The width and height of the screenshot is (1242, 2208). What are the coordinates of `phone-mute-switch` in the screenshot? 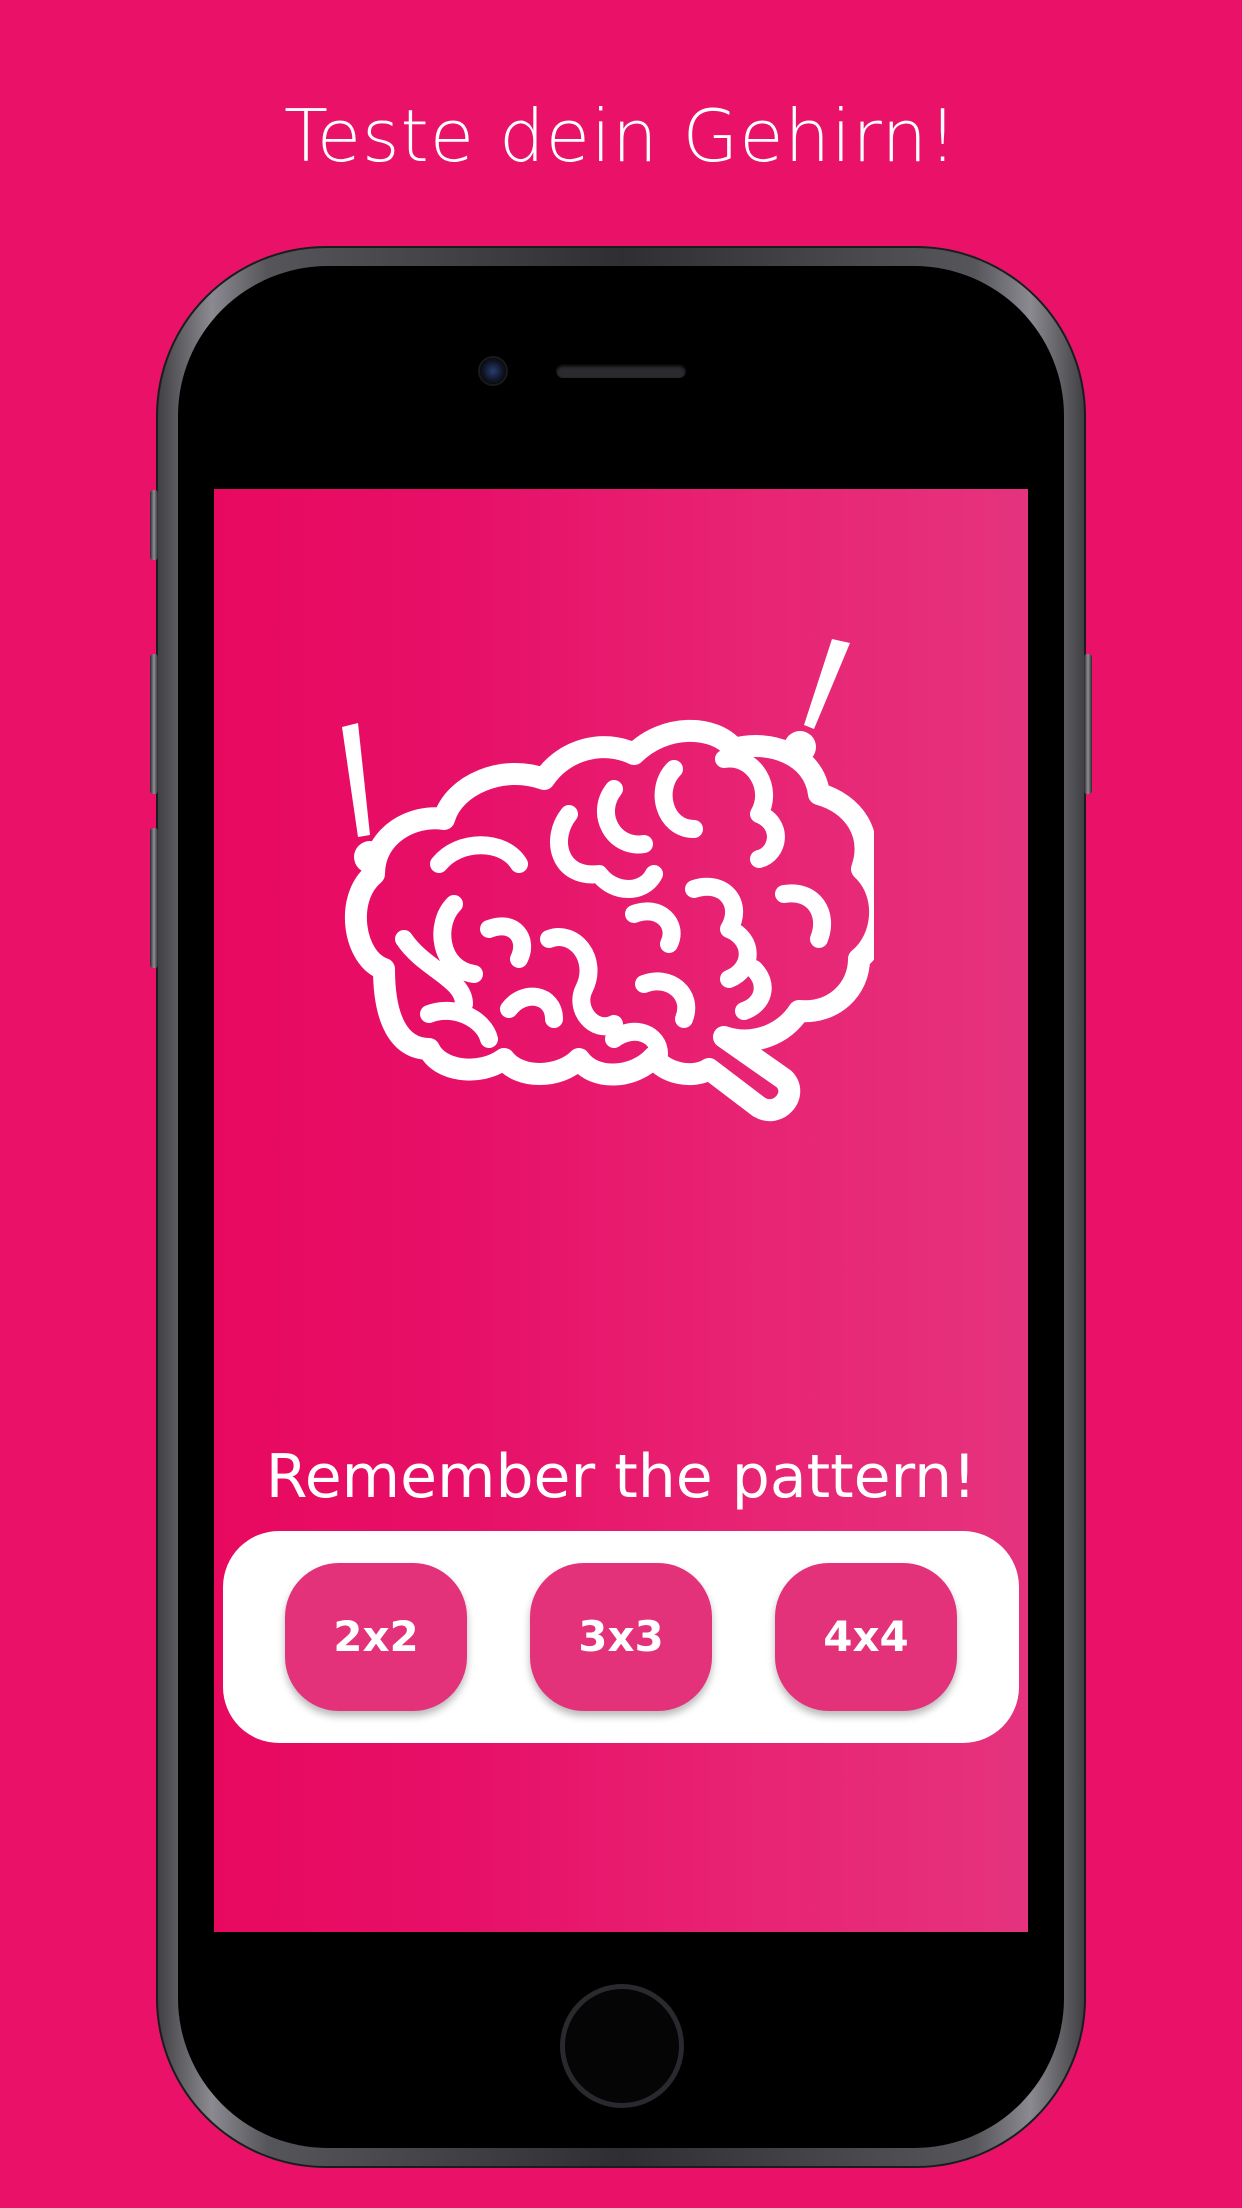 It's located at (154, 525).